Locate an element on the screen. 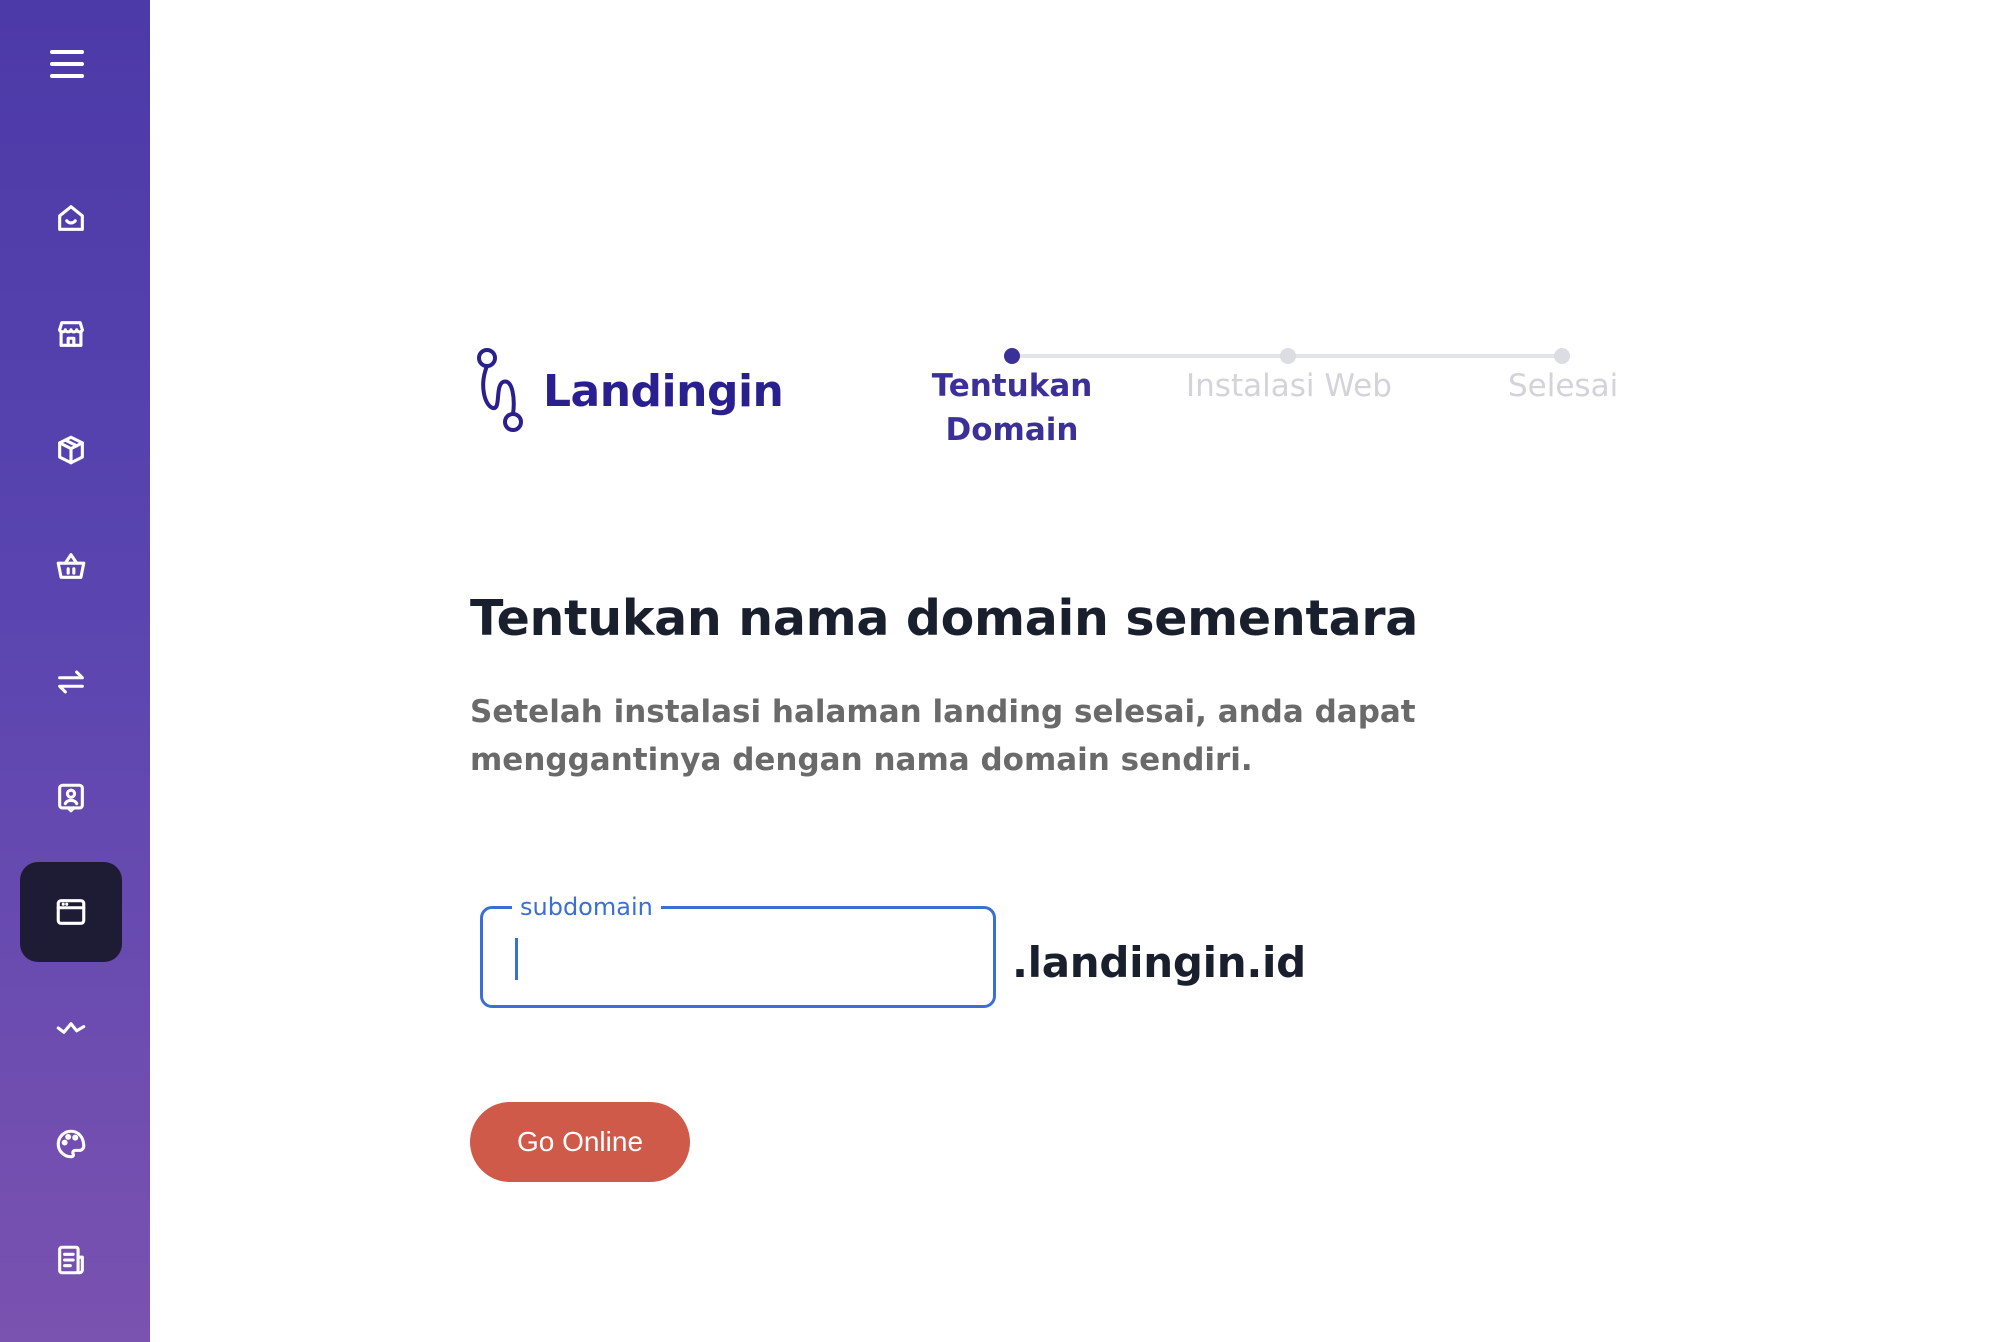  sidebar-item-store is located at coordinates (71, 334).